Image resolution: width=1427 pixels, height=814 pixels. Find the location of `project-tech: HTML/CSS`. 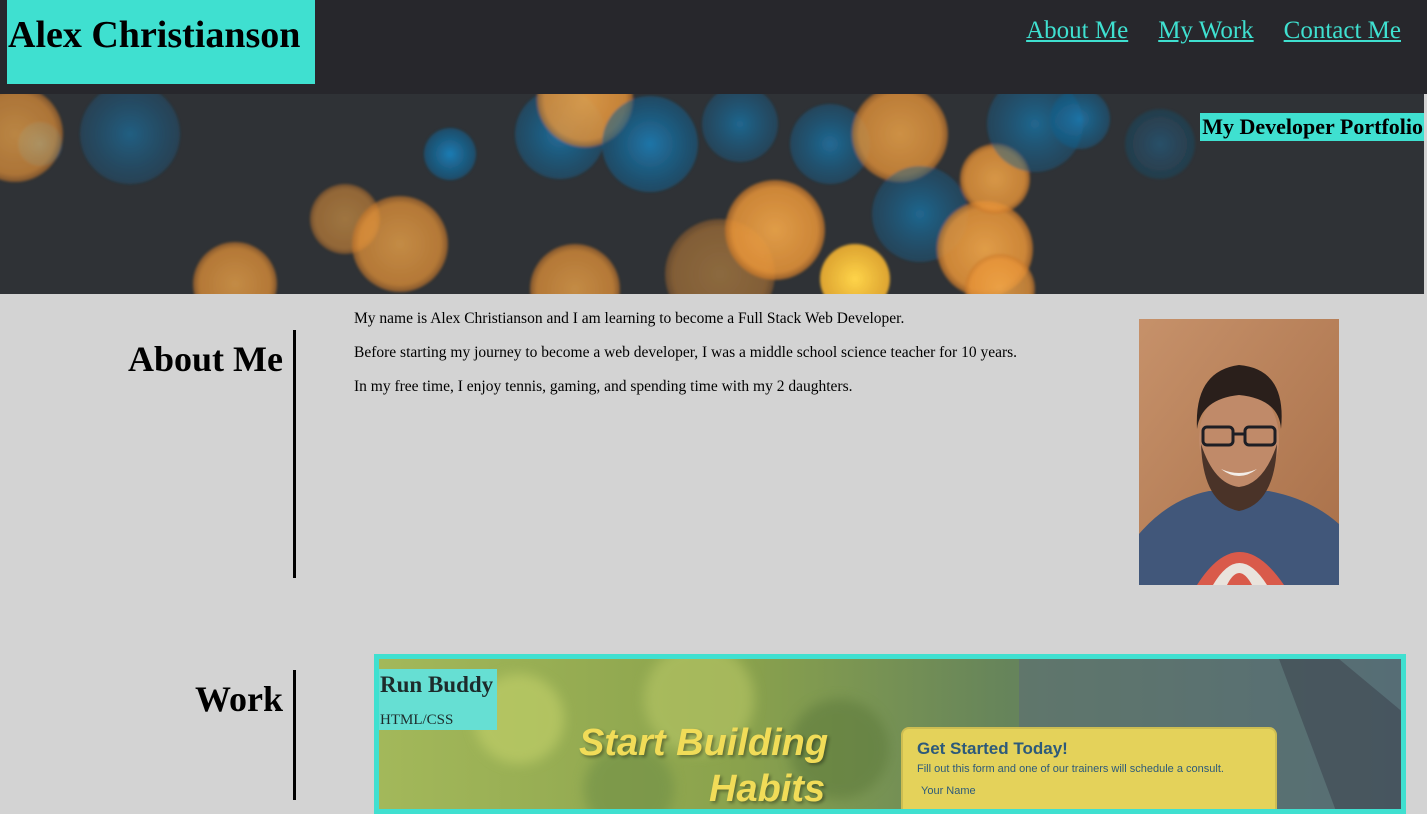

project-tech: HTML/CSS is located at coordinates (417, 720).